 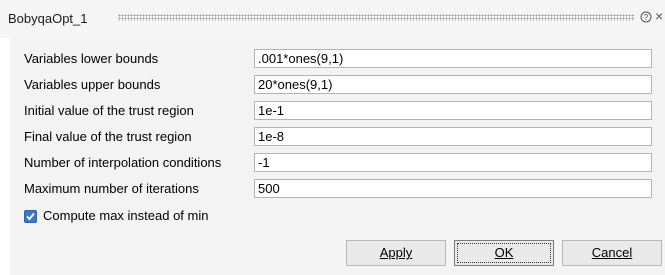 I want to click on upper-bounds-input: 20*ones(9,1), so click(x=453, y=84).